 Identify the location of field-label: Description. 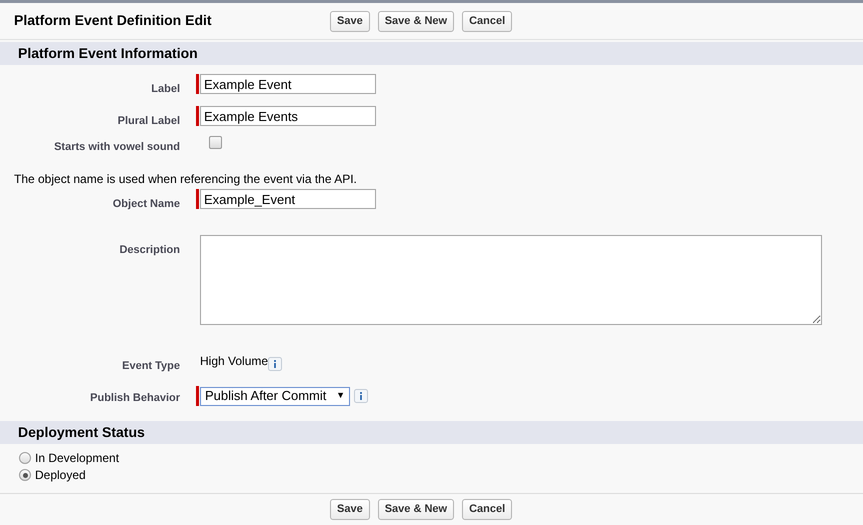
(149, 250).